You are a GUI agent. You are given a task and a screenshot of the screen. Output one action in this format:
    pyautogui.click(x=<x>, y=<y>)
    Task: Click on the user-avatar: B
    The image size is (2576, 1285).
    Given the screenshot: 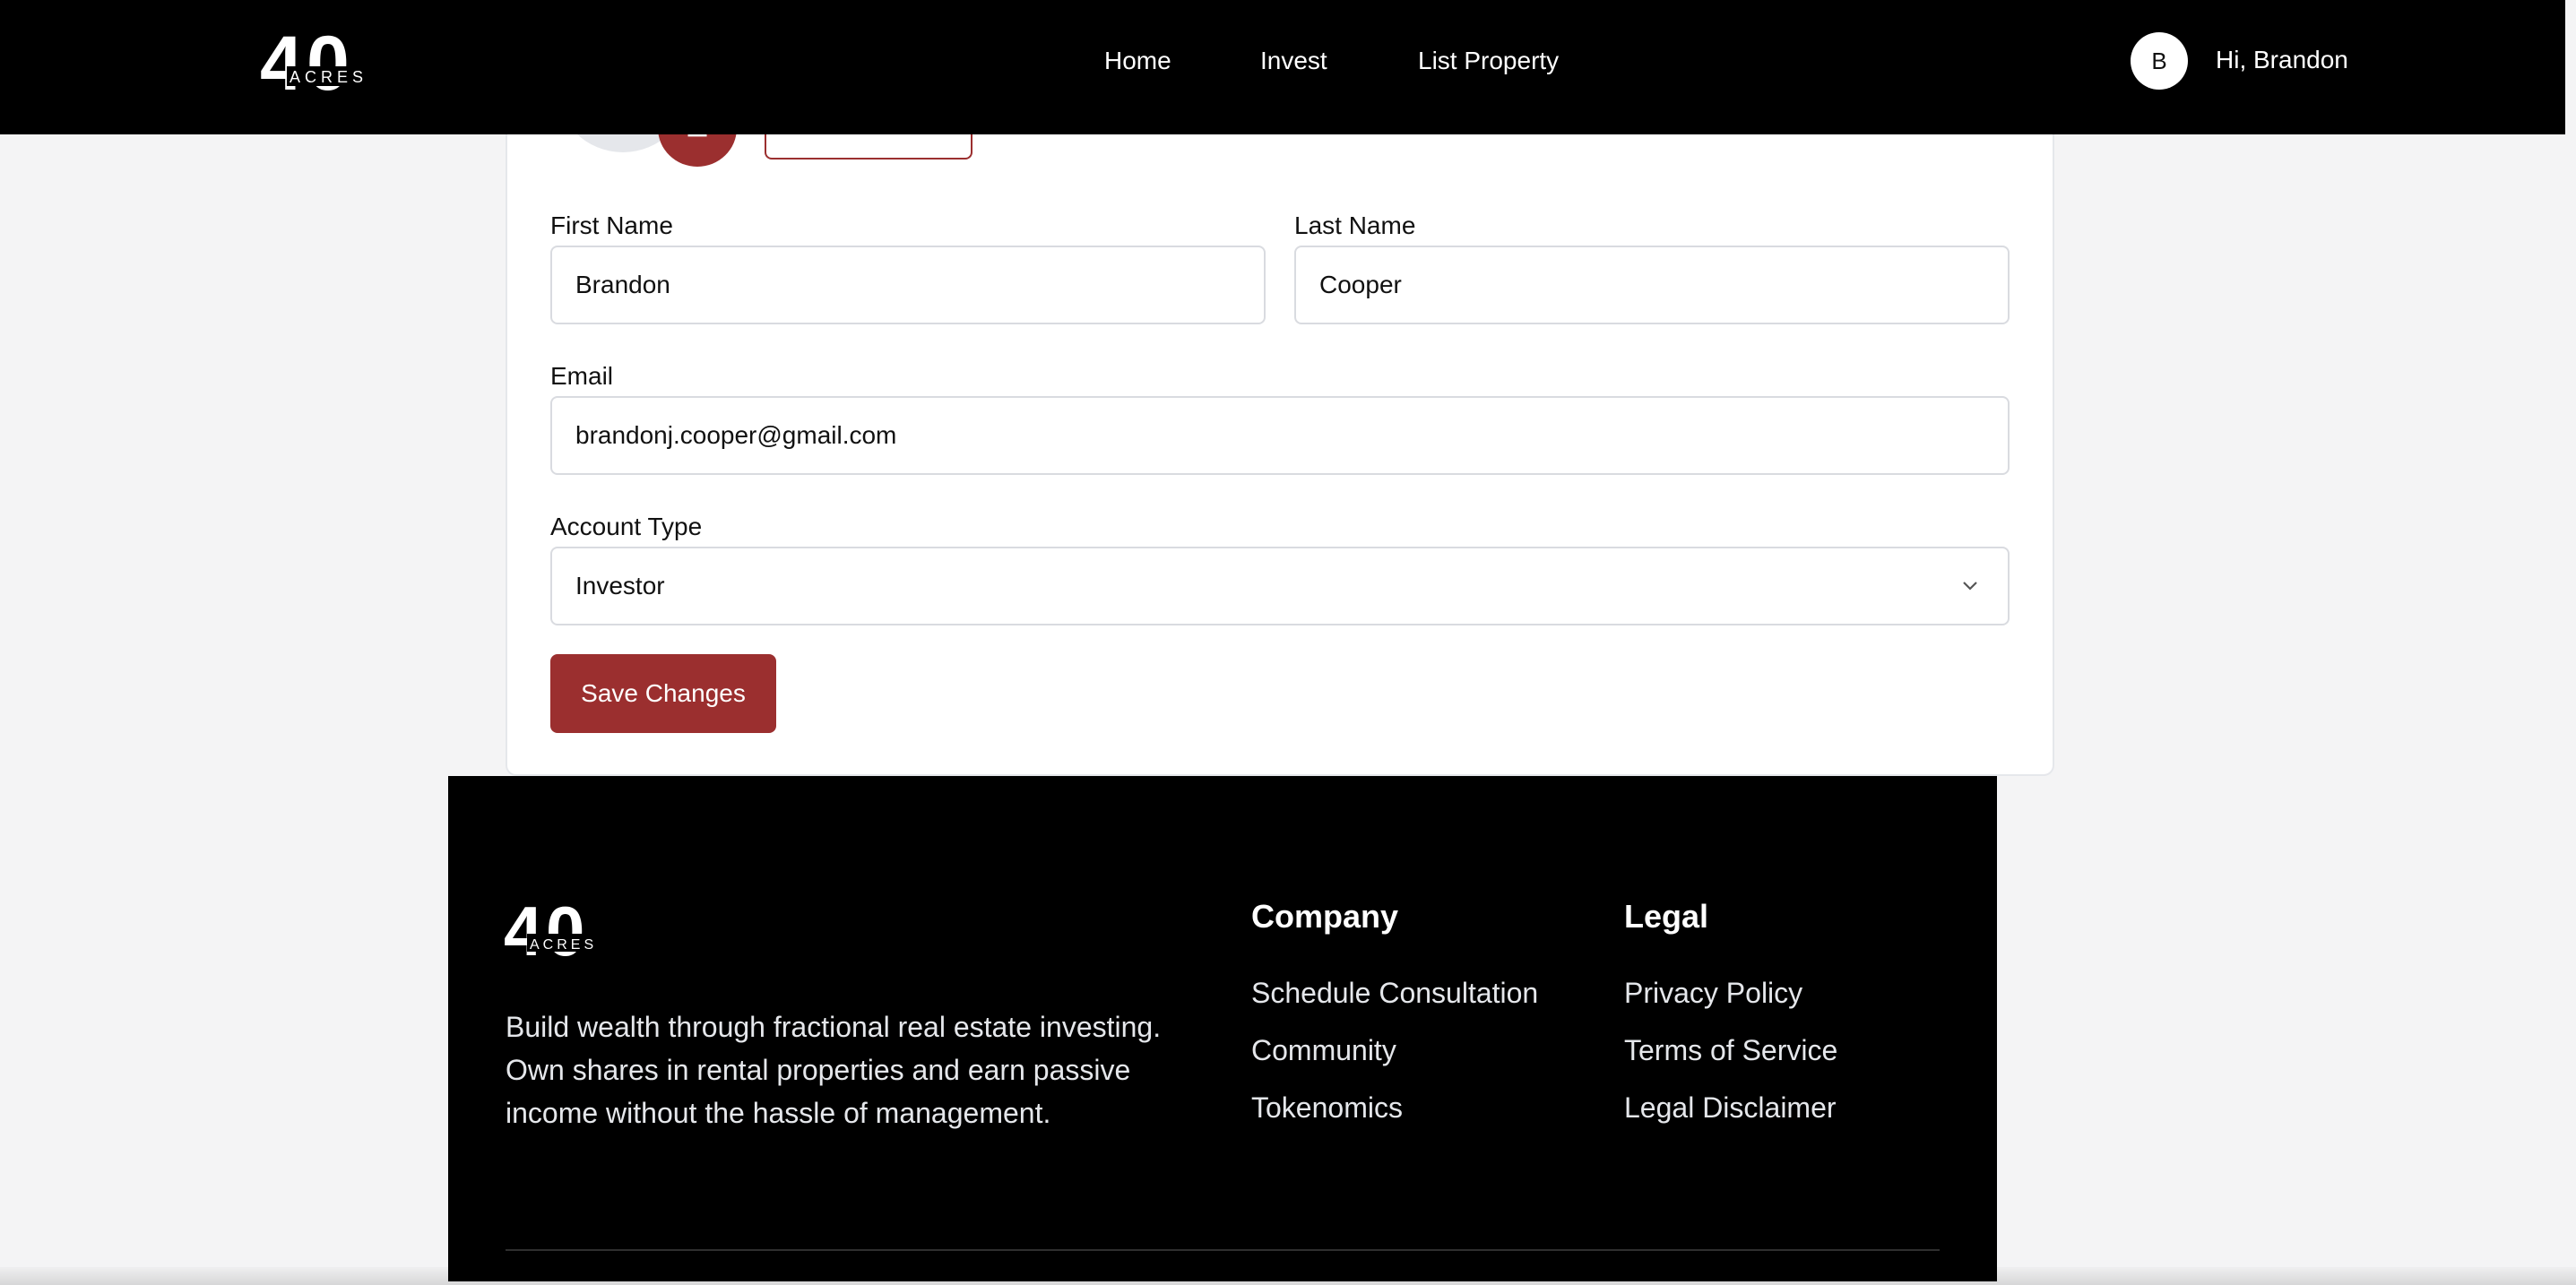 What is the action you would take?
    pyautogui.click(x=2159, y=61)
    